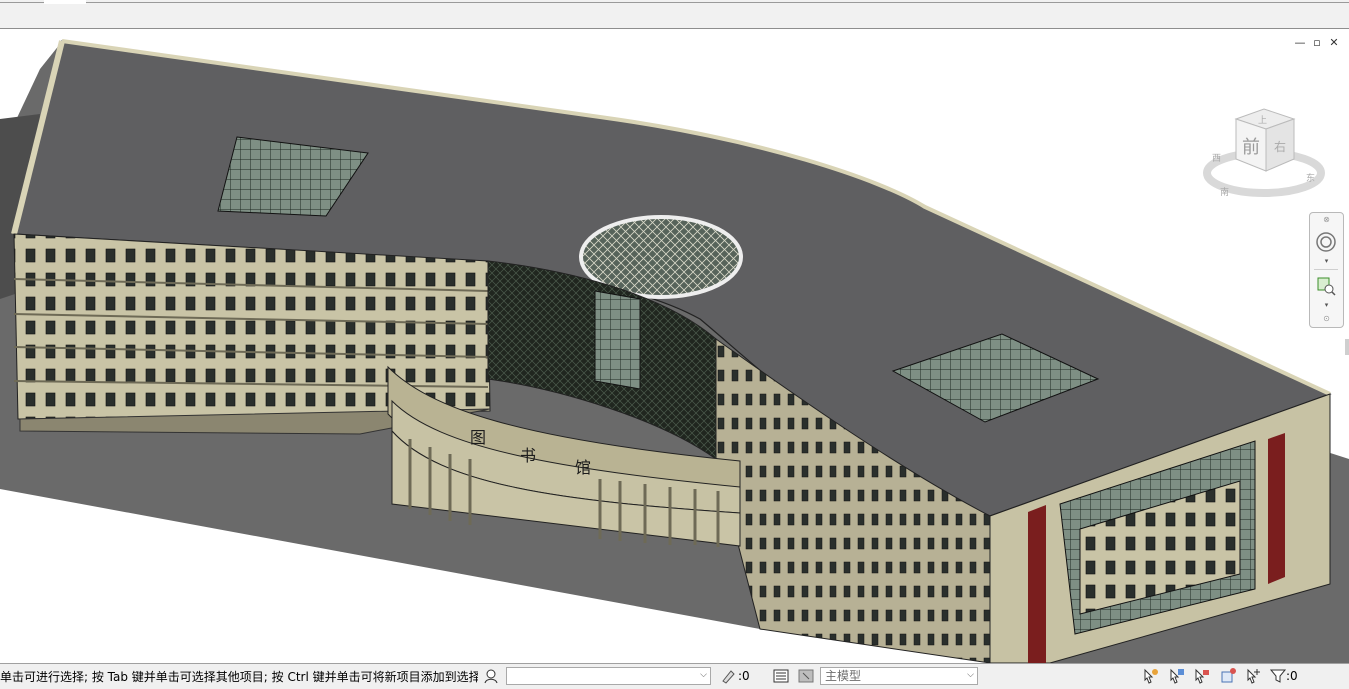 This screenshot has height=689, width=1349. Describe the element at coordinates (1151, 676) in the screenshot. I see `select-links-icon` at that location.